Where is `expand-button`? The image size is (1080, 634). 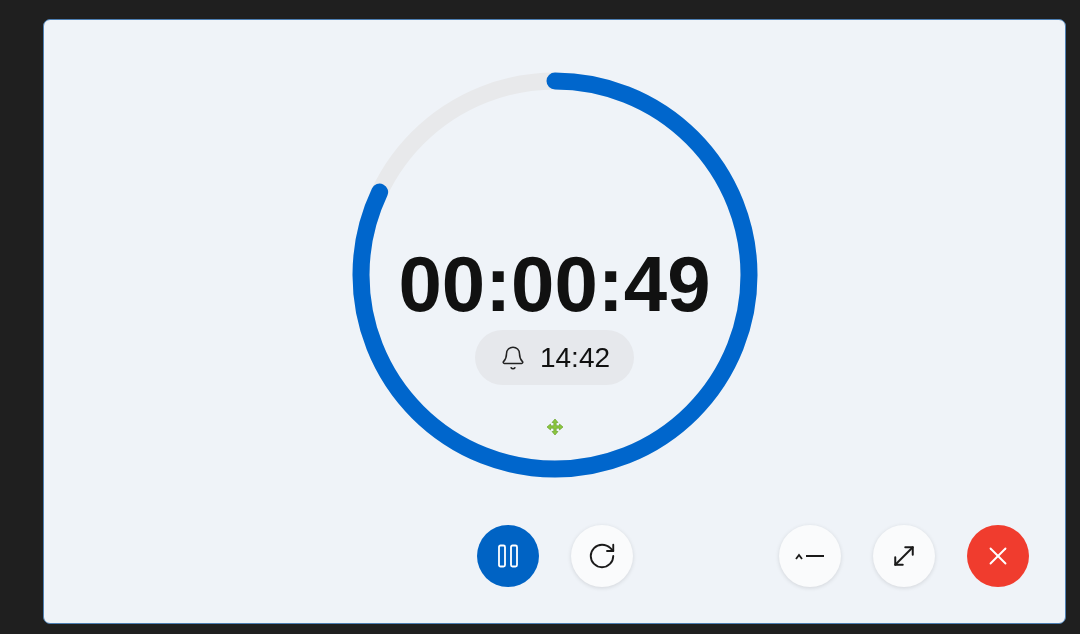
expand-button is located at coordinates (904, 556).